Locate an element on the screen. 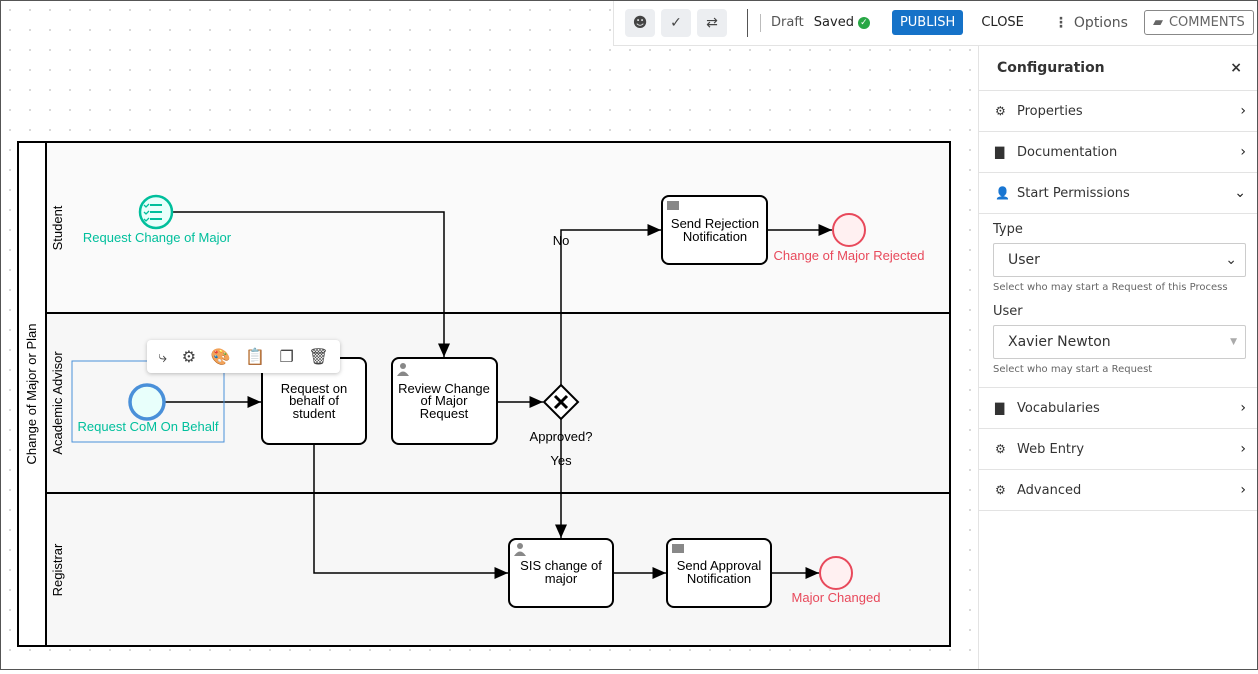  publish-button: PUBLISH is located at coordinates (927, 22).